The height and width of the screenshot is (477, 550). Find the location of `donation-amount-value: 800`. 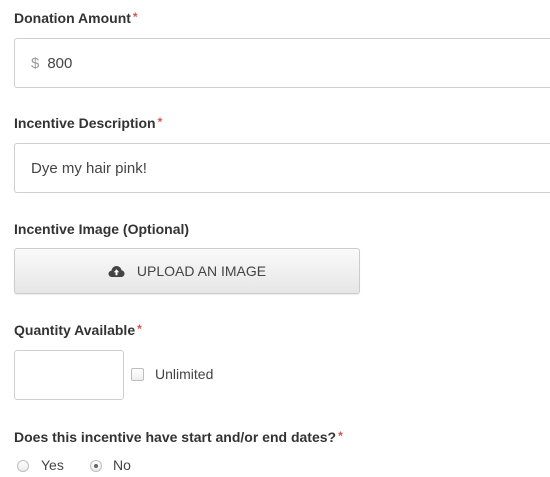

donation-amount-value: 800 is located at coordinates (60, 63).